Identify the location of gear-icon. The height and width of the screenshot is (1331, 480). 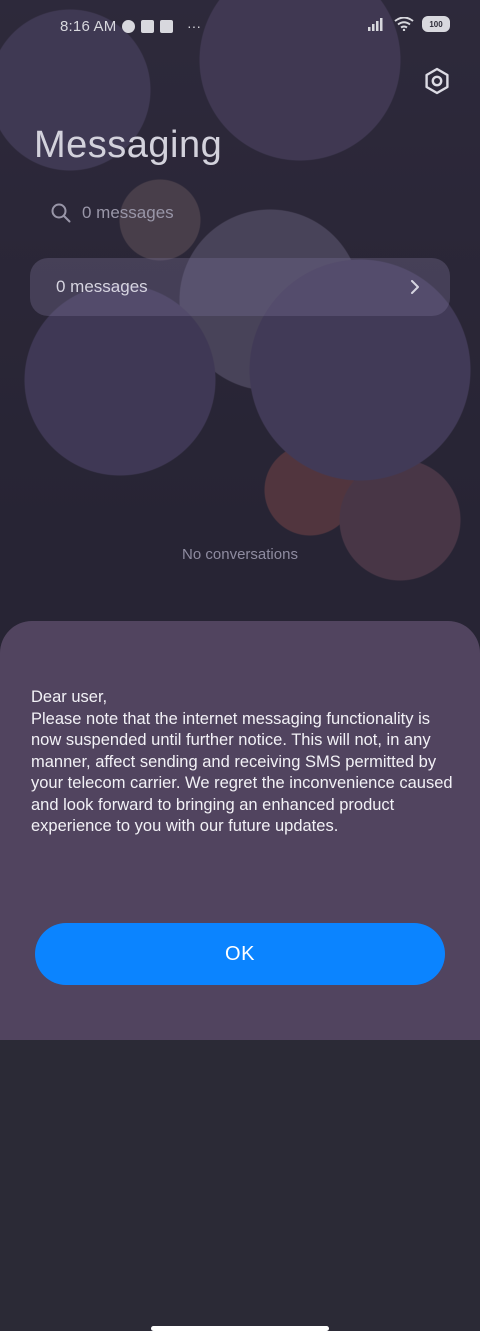
(437, 81).